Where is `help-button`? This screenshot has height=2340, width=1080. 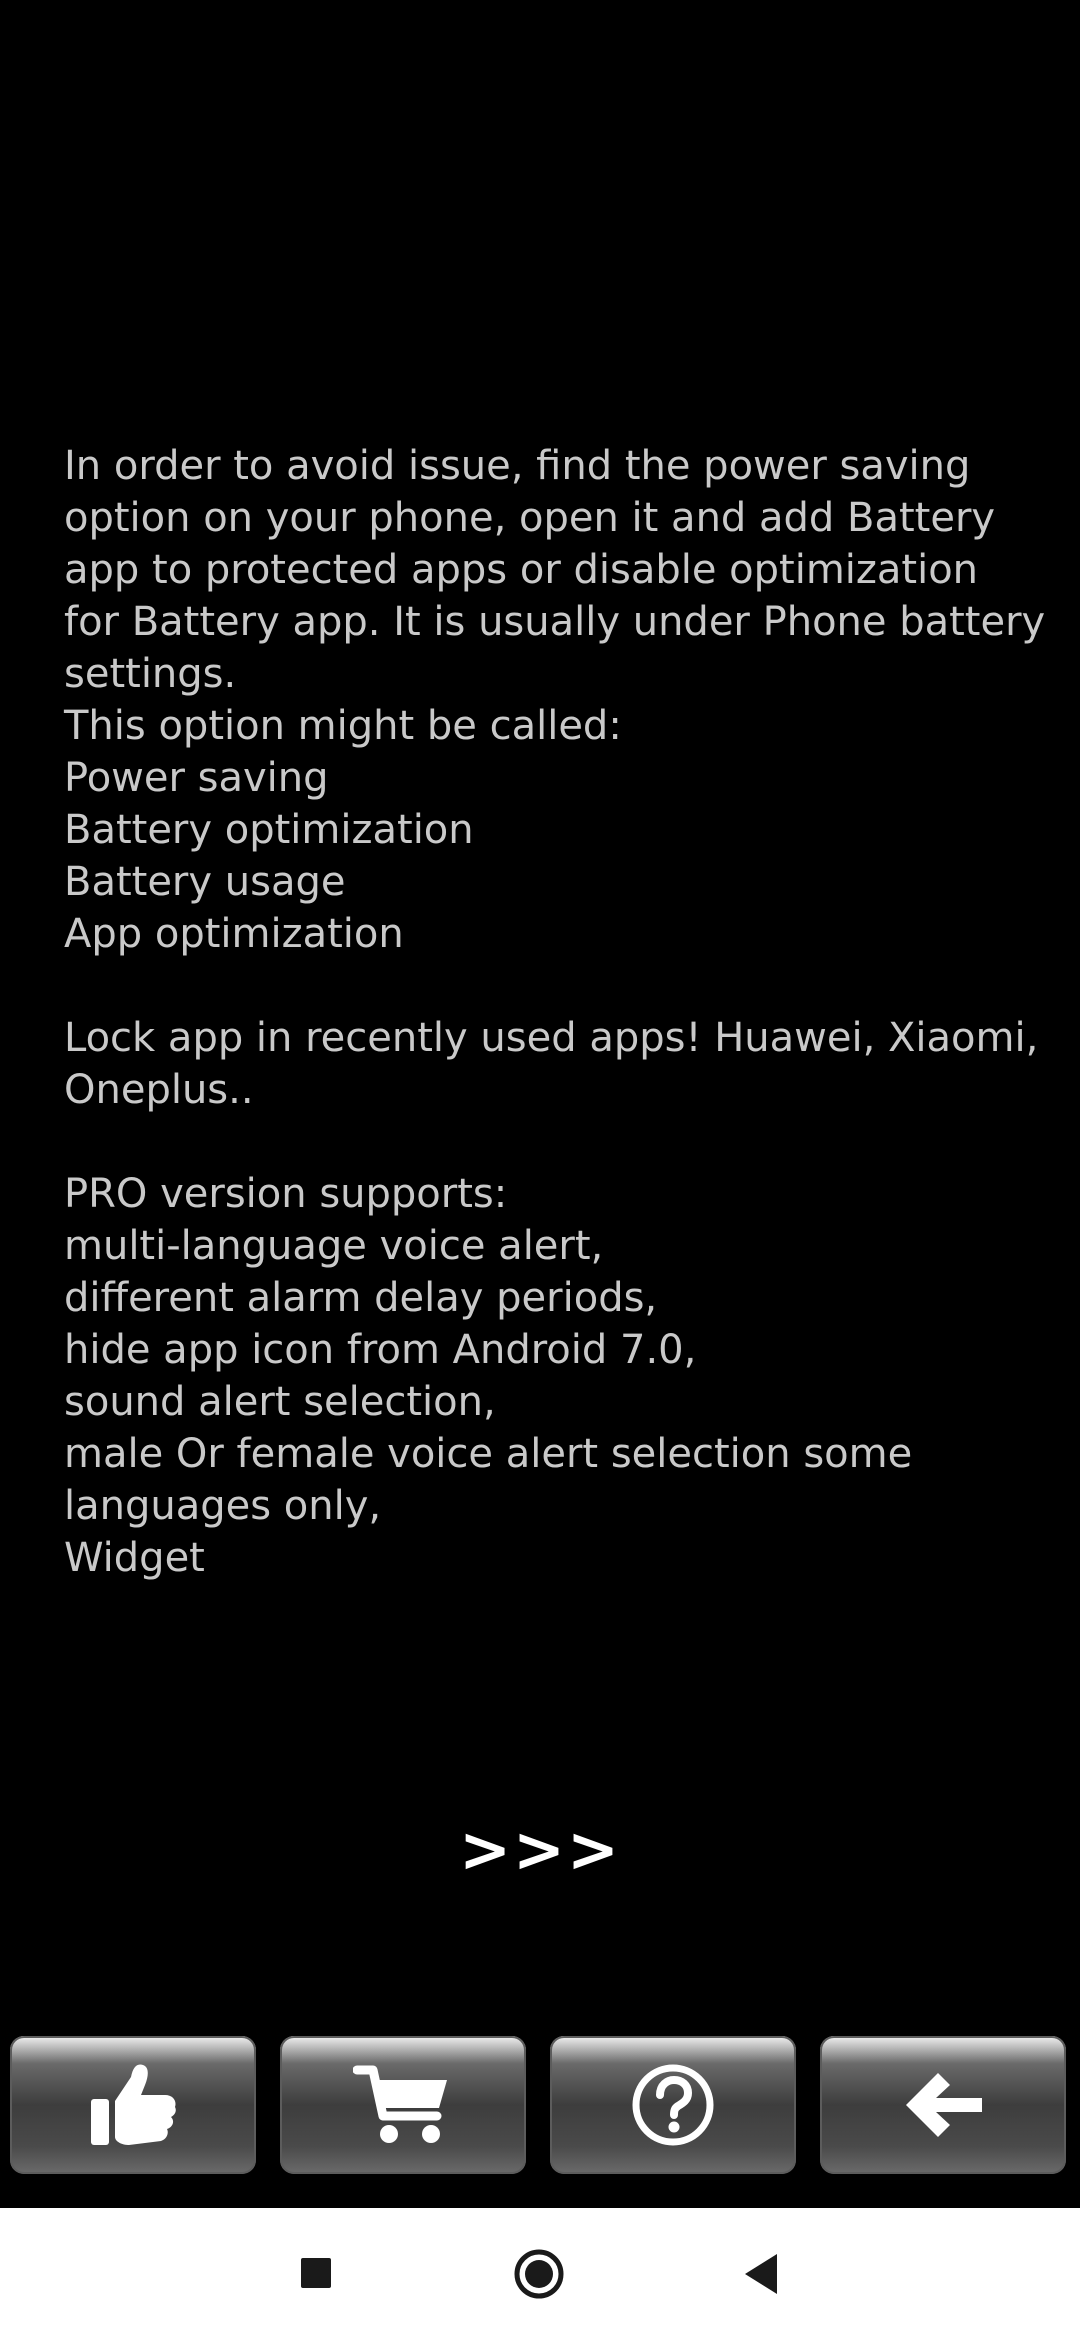
help-button is located at coordinates (673, 2105).